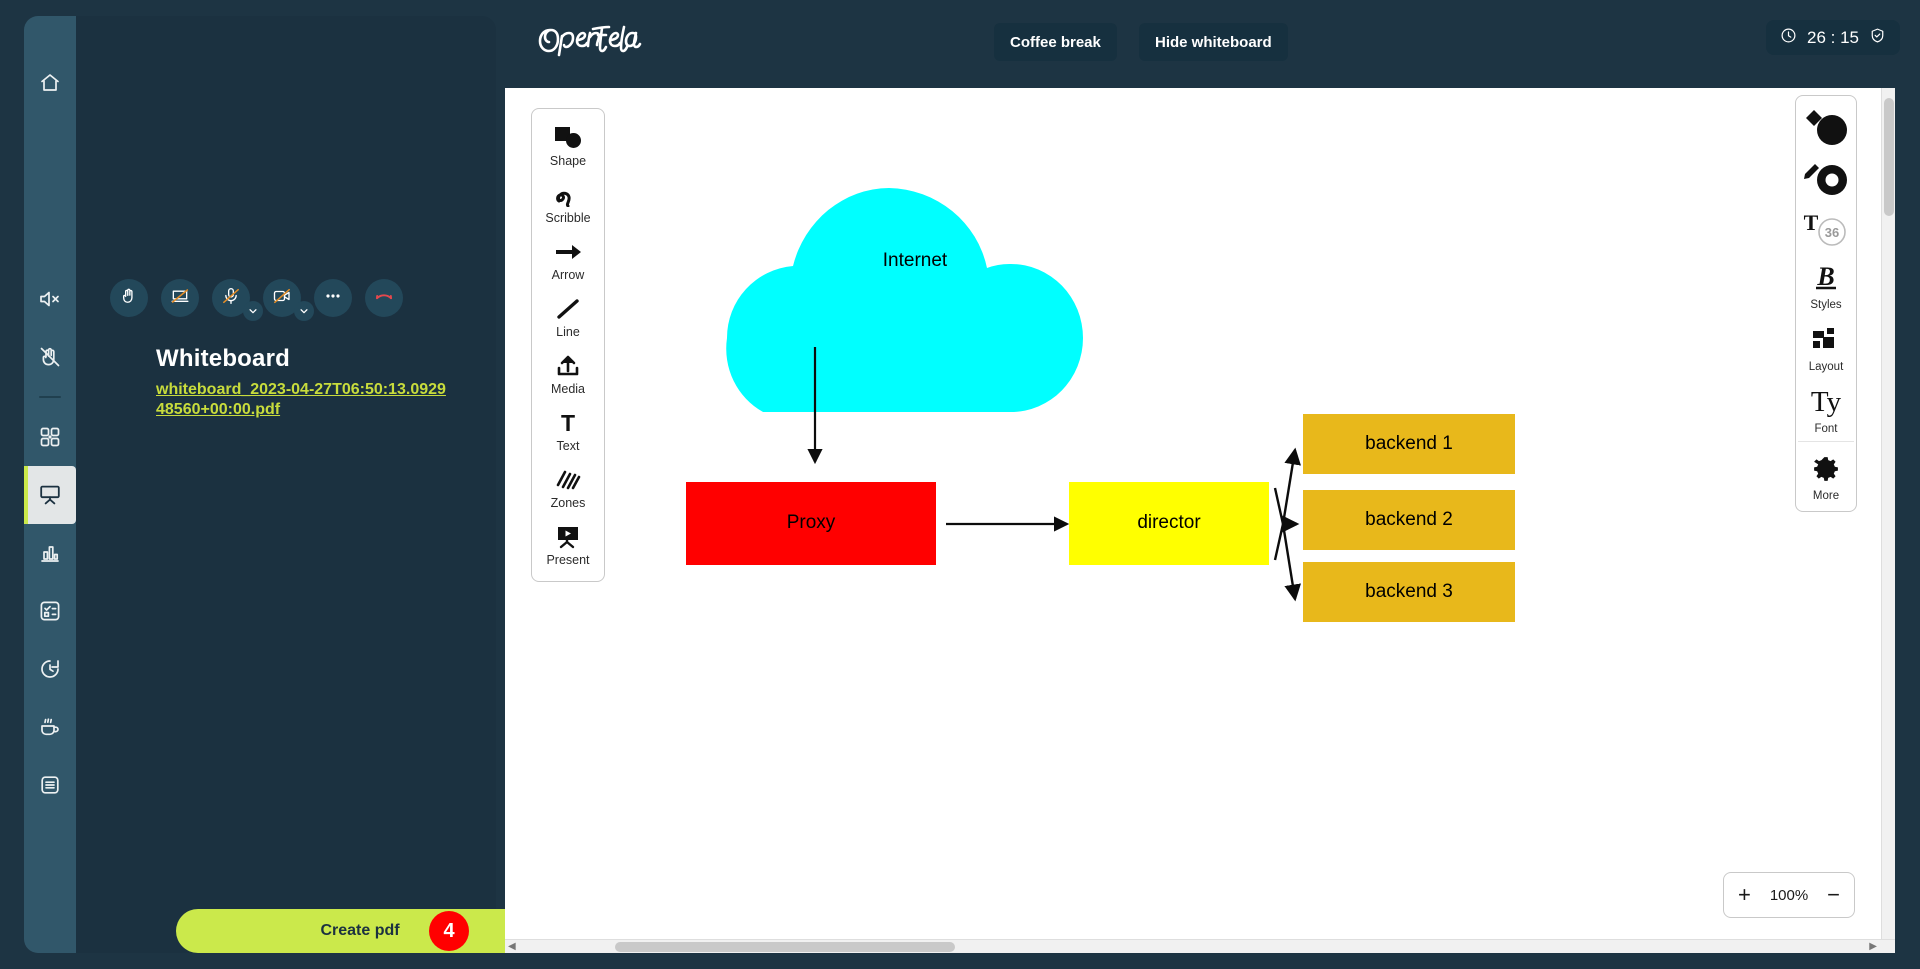  What do you see at coordinates (631, 39) in the screenshot?
I see `opentalk-logo` at bounding box center [631, 39].